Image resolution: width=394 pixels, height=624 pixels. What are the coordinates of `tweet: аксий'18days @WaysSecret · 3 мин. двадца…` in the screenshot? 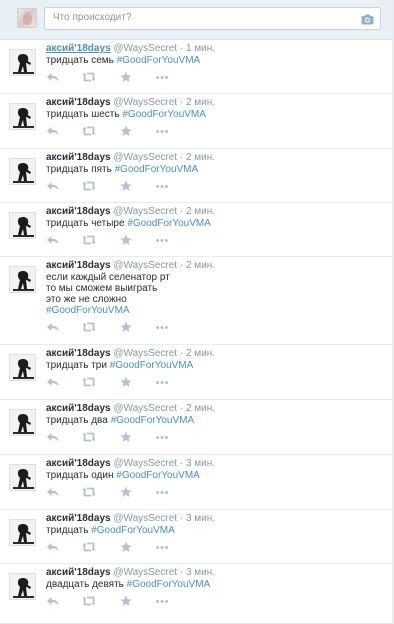 It's located at (197, 594).